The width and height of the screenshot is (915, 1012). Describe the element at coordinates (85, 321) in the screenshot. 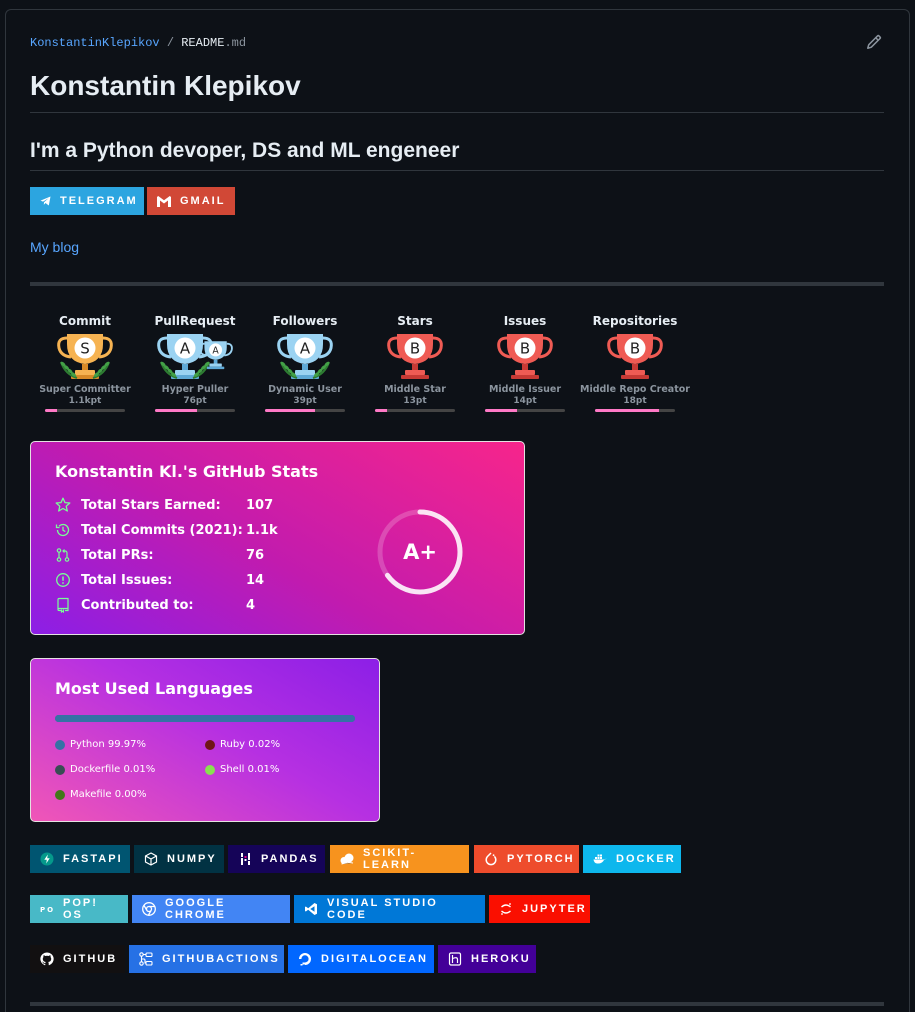

I see `trophy-category: Commit` at that location.